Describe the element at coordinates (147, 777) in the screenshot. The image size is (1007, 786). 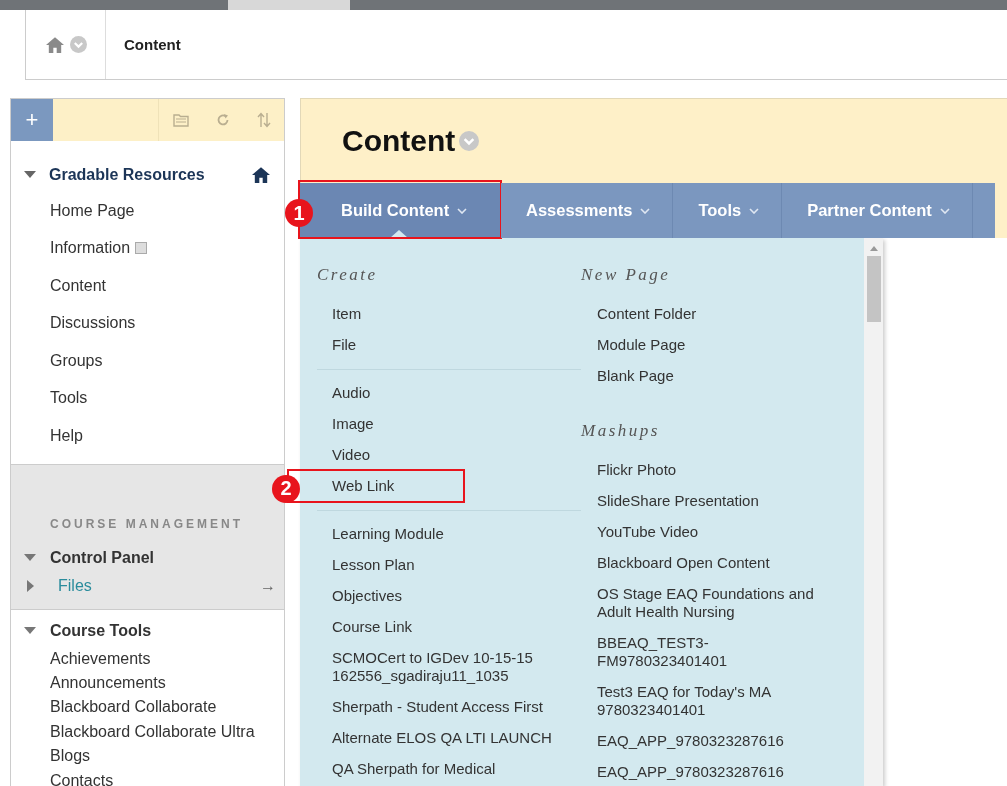
I see `tool-link: Contacts` at that location.